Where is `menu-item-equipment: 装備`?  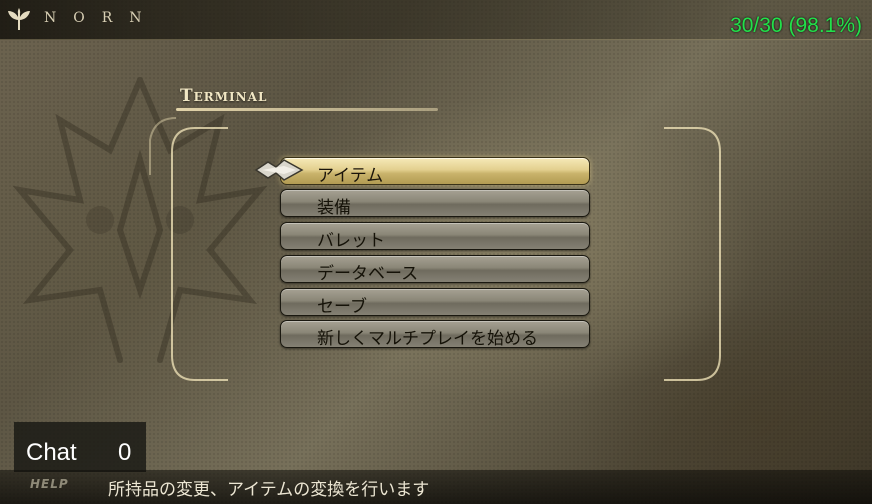 menu-item-equipment: 装備 is located at coordinates (435, 203).